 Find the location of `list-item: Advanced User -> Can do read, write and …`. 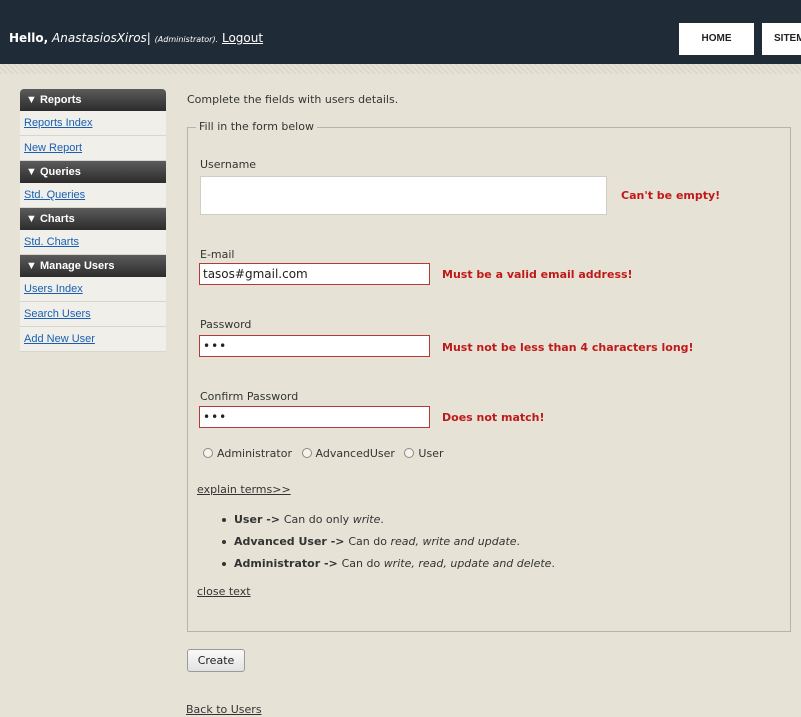

list-item: Advanced User -> Can do read, write and … is located at coordinates (388, 546).